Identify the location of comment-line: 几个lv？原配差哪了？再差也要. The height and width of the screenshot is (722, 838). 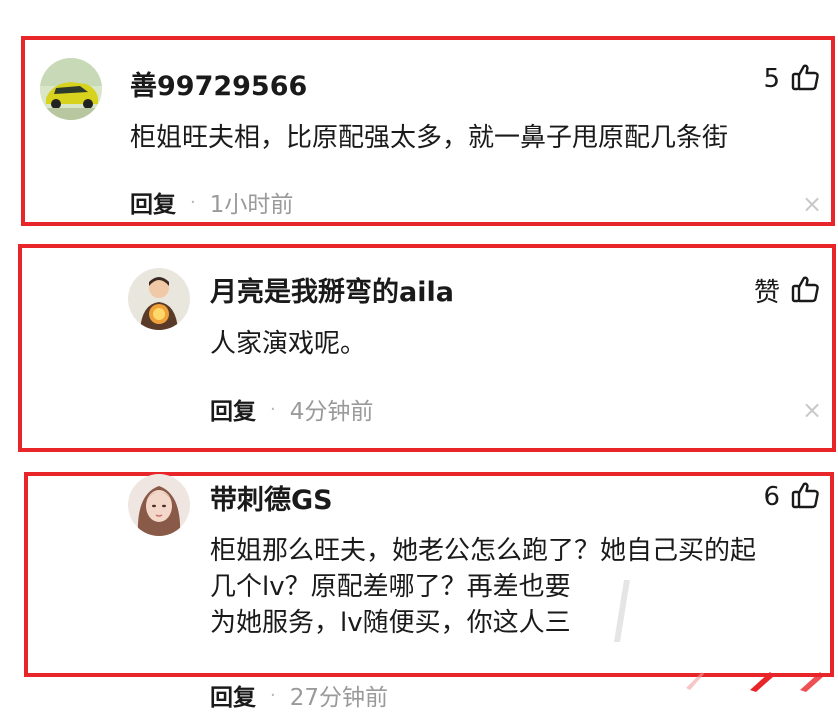
(390, 587).